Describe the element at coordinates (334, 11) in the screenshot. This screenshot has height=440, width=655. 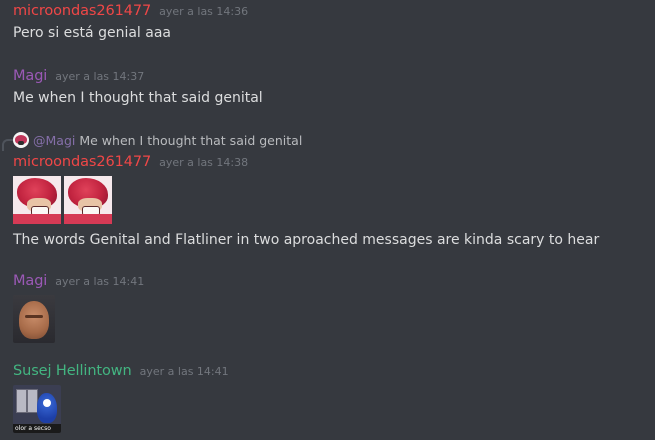
I see `message-header: microondas261477 ayer a las 14:36` at that location.